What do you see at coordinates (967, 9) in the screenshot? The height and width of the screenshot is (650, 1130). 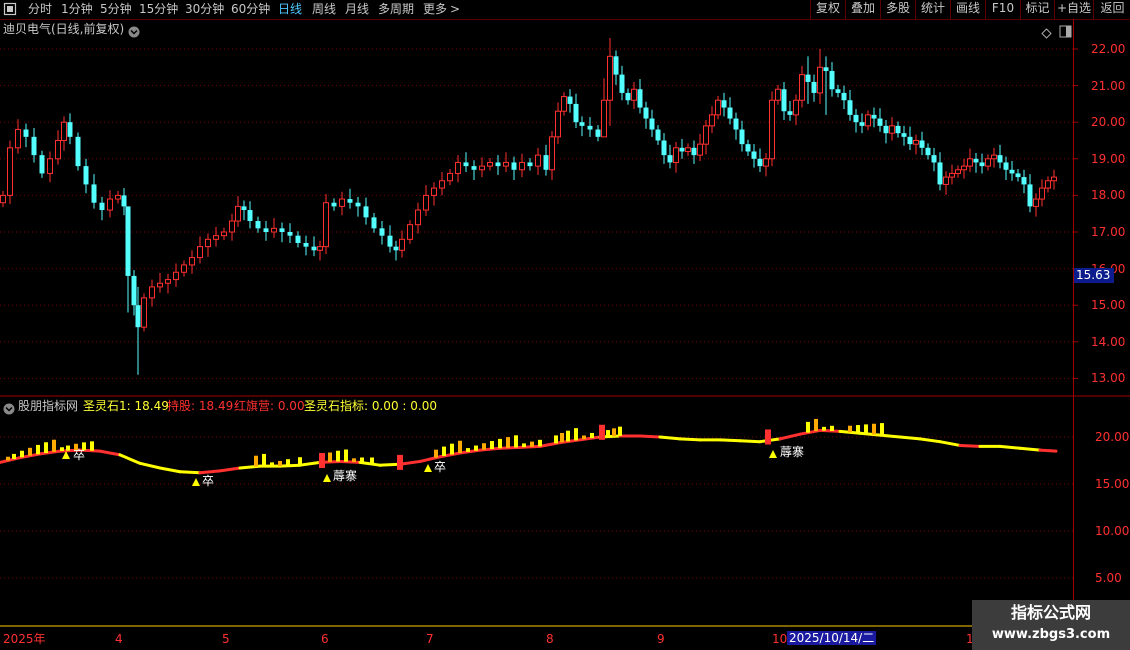 I see `draw-line-button: 画线` at bounding box center [967, 9].